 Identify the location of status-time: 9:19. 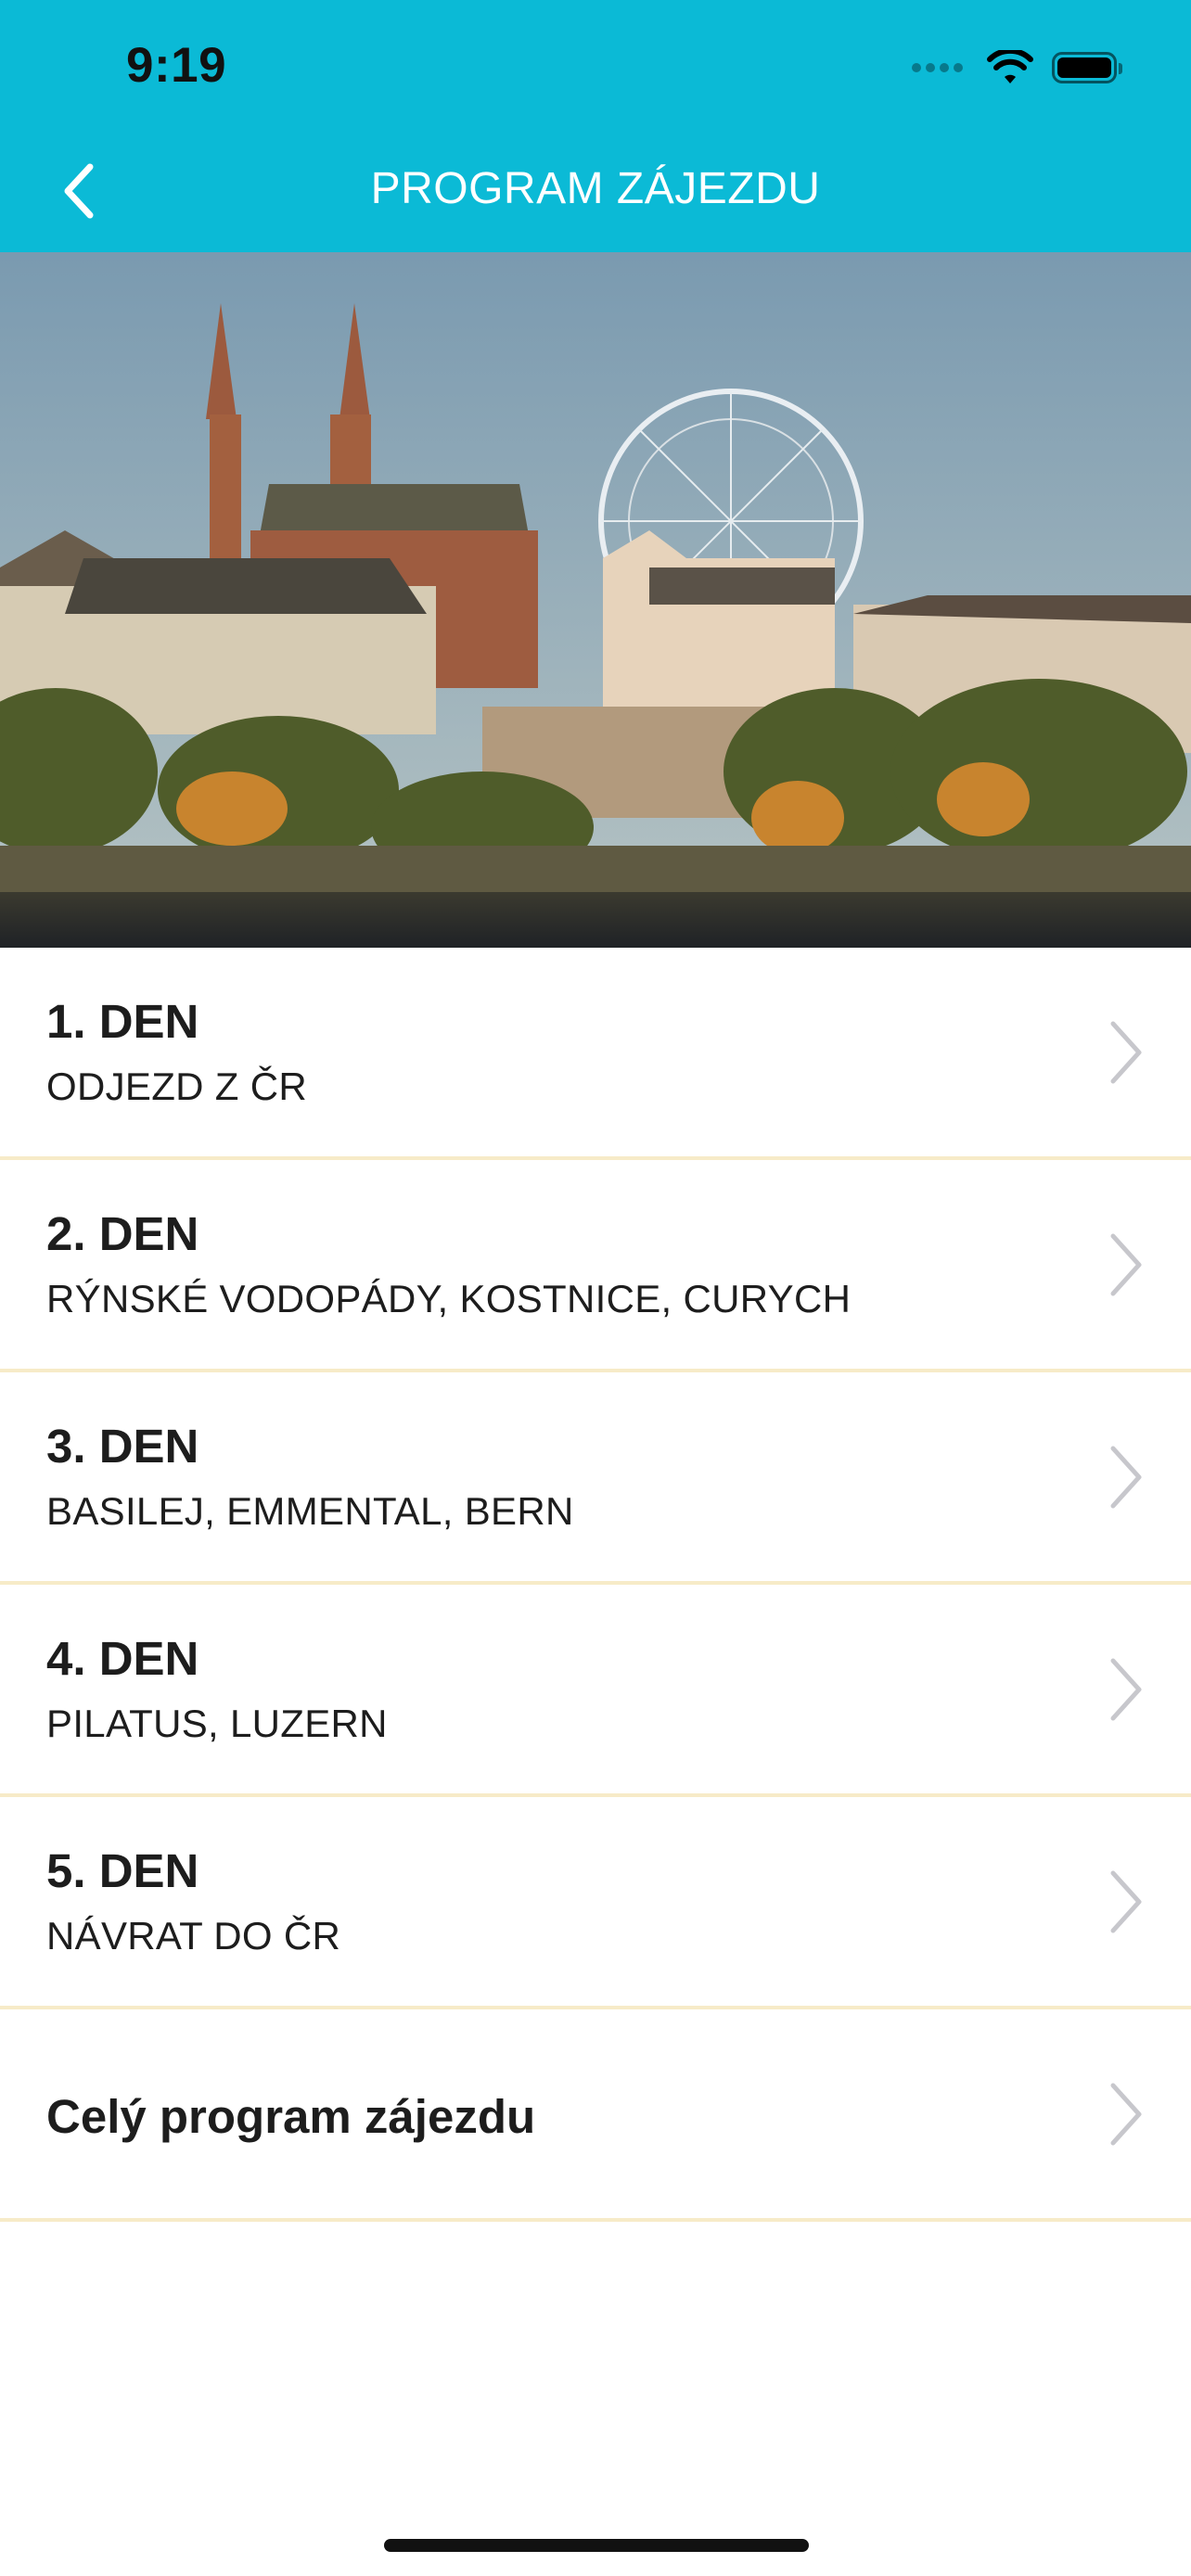
(177, 66).